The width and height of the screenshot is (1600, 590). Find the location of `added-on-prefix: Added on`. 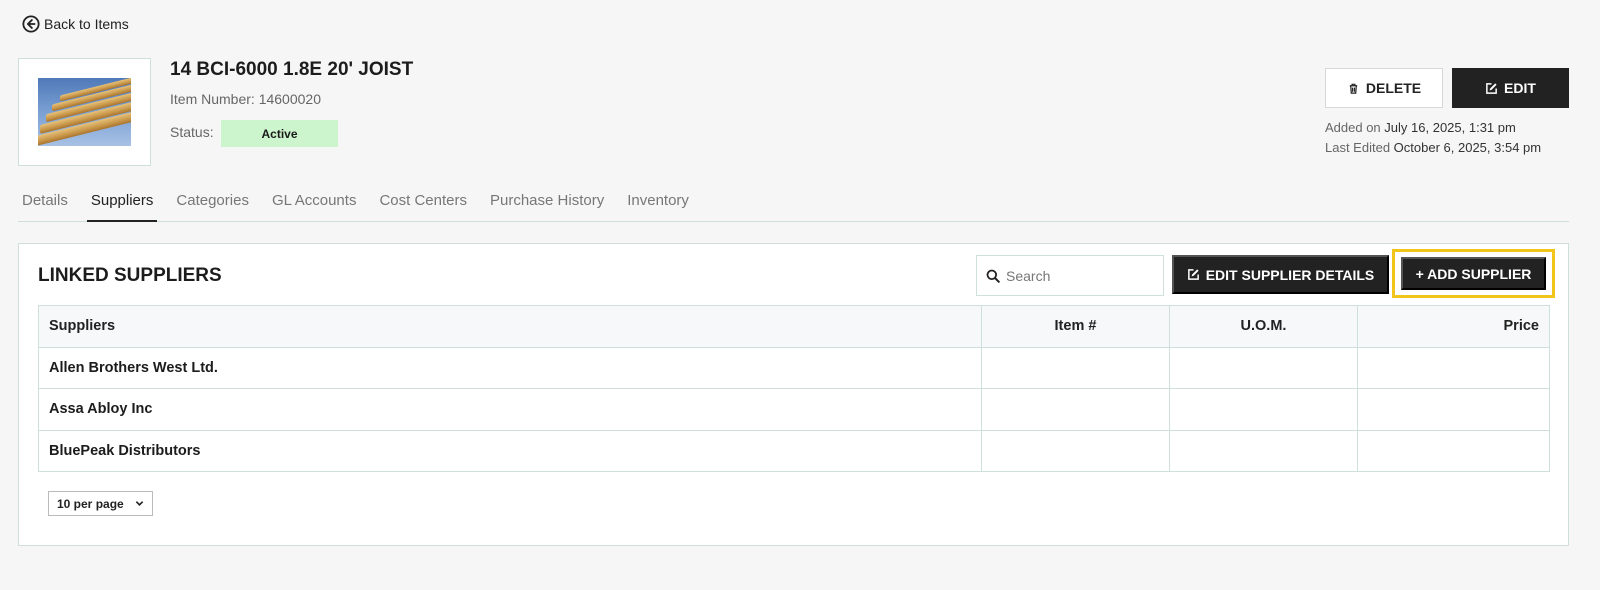

added-on-prefix: Added on is located at coordinates (1353, 127).